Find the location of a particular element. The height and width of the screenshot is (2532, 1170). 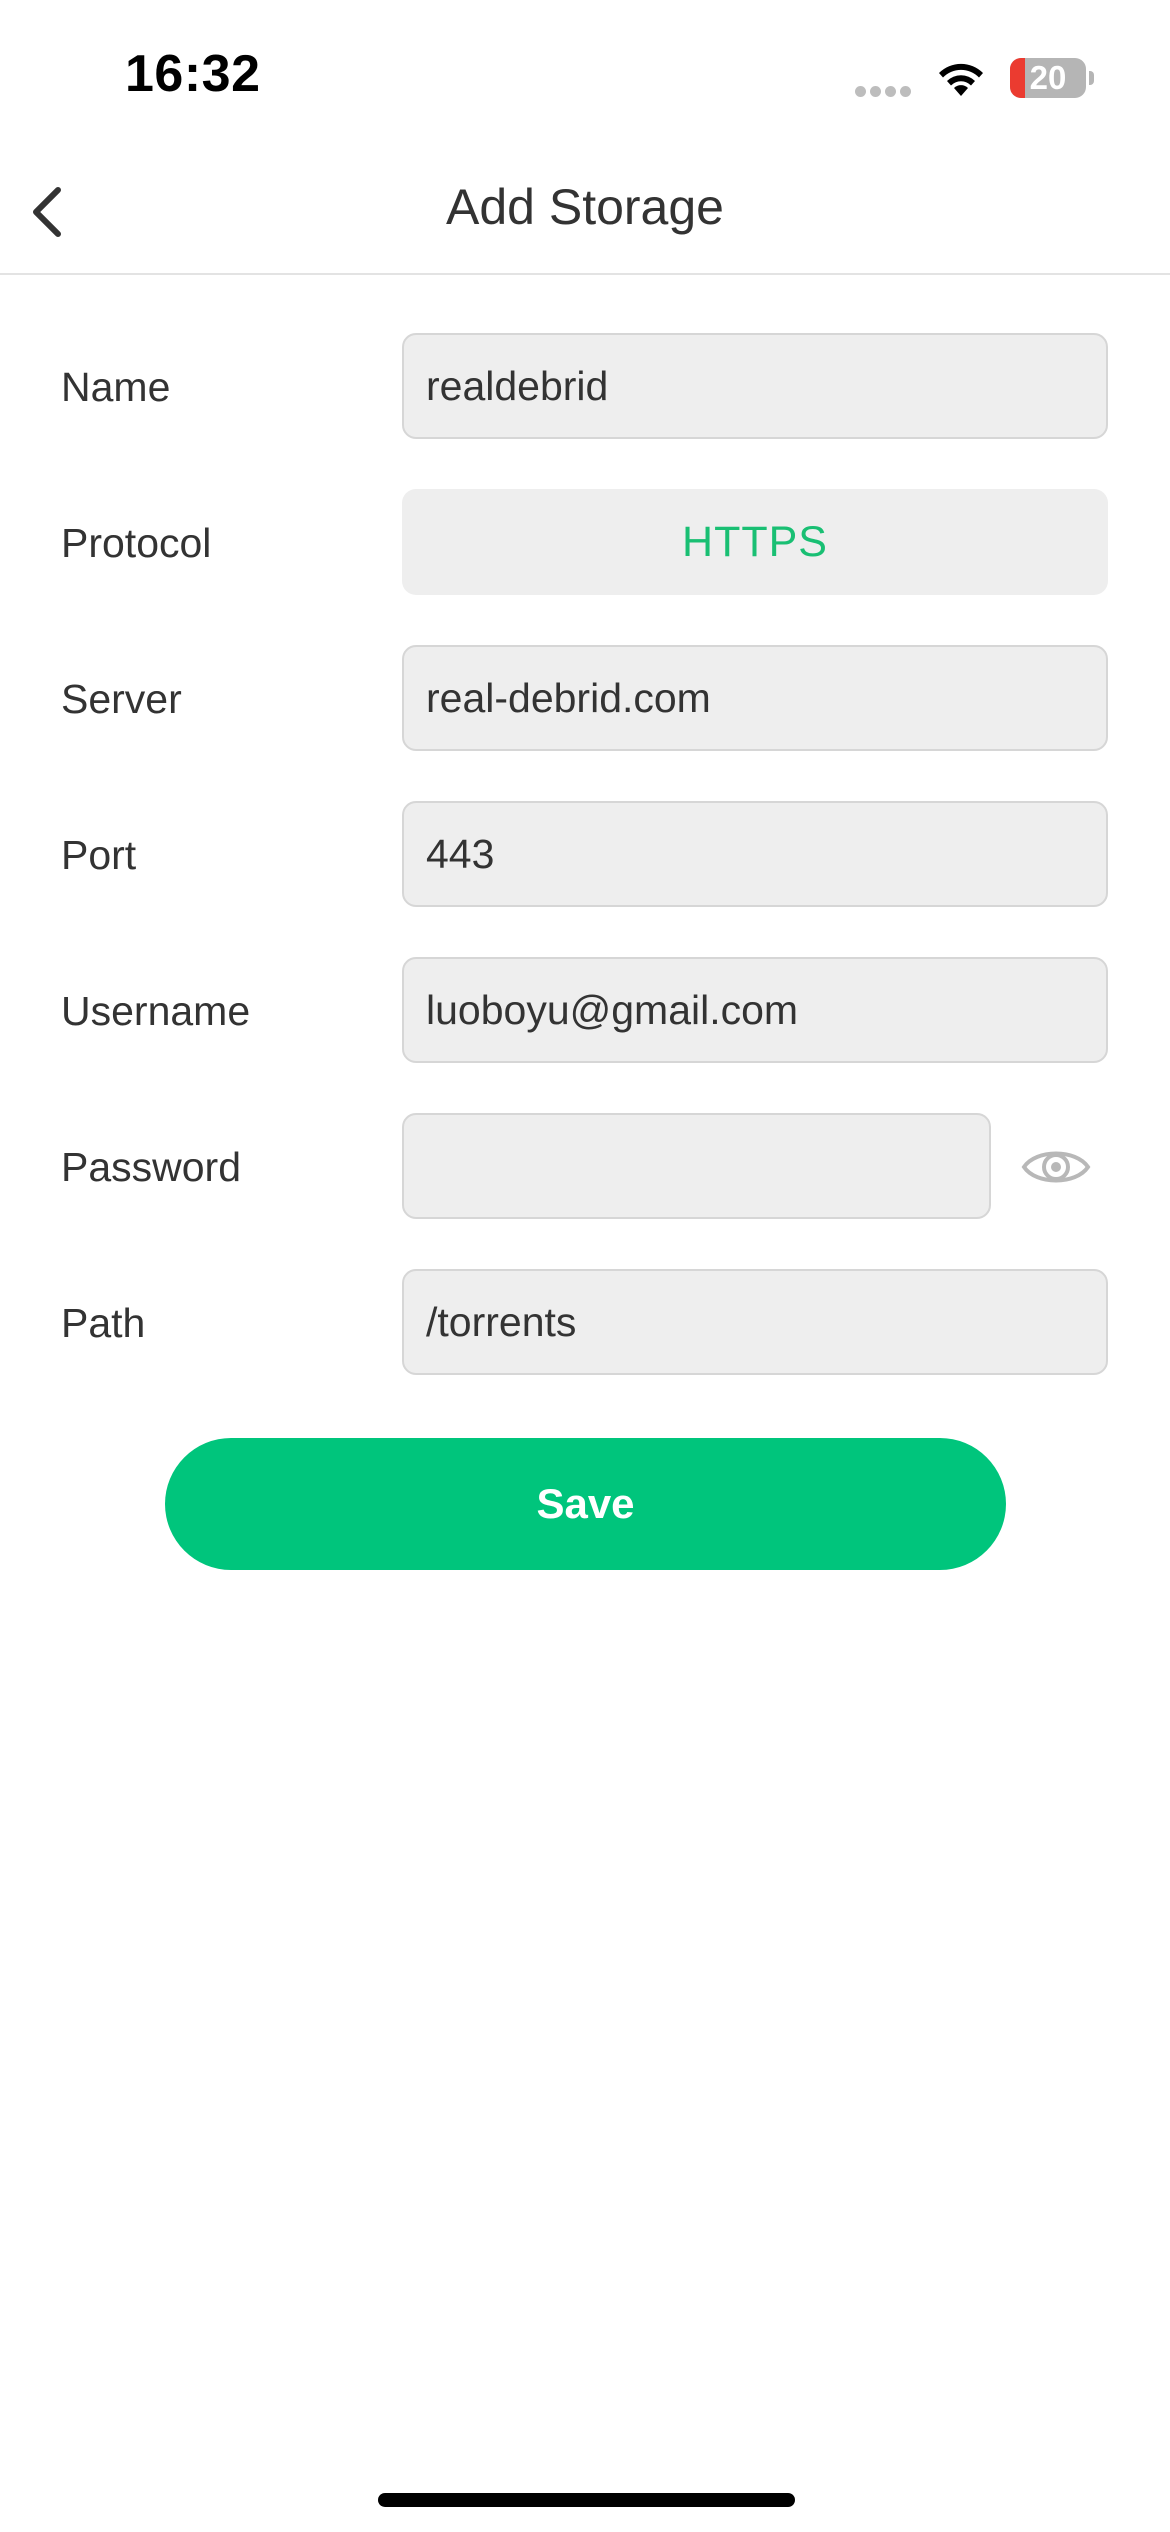

server-row: Server is located at coordinates (585, 699).